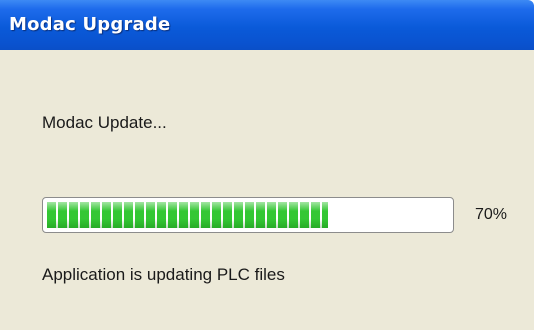 Image resolution: width=548 pixels, height=330 pixels. I want to click on status-message: Application is updating PLC files, so click(163, 274).